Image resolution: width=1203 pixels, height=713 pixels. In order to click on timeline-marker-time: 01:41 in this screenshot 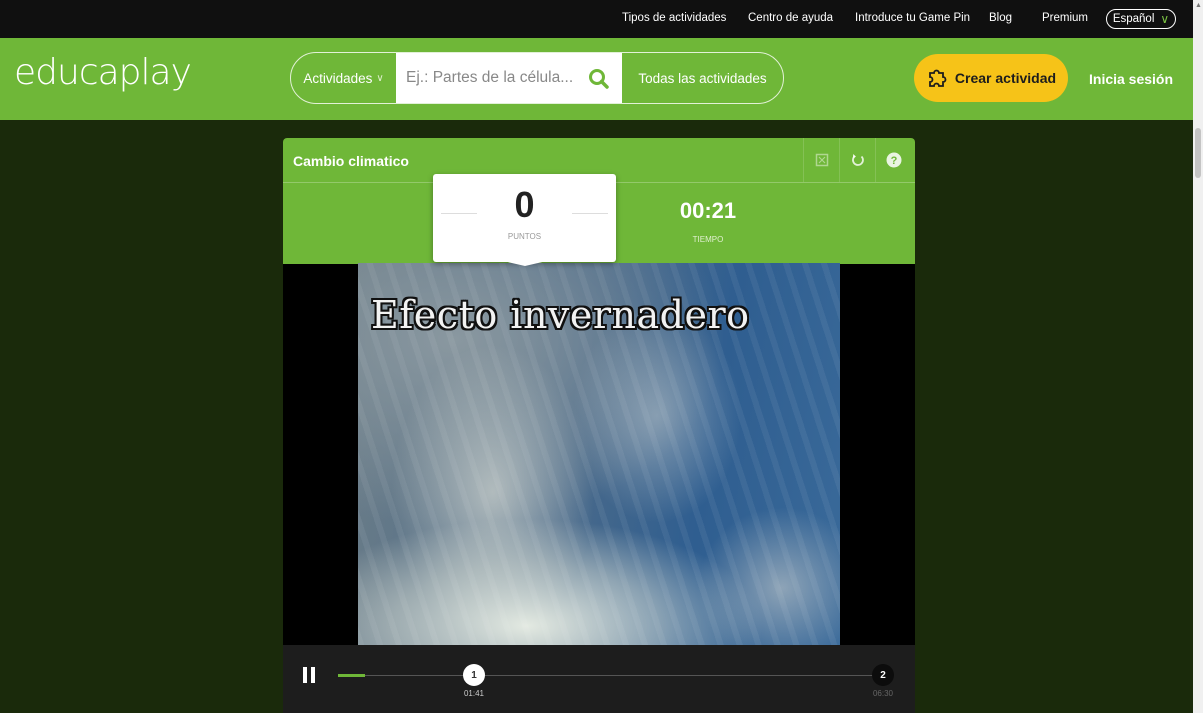, I will do `click(474, 693)`.